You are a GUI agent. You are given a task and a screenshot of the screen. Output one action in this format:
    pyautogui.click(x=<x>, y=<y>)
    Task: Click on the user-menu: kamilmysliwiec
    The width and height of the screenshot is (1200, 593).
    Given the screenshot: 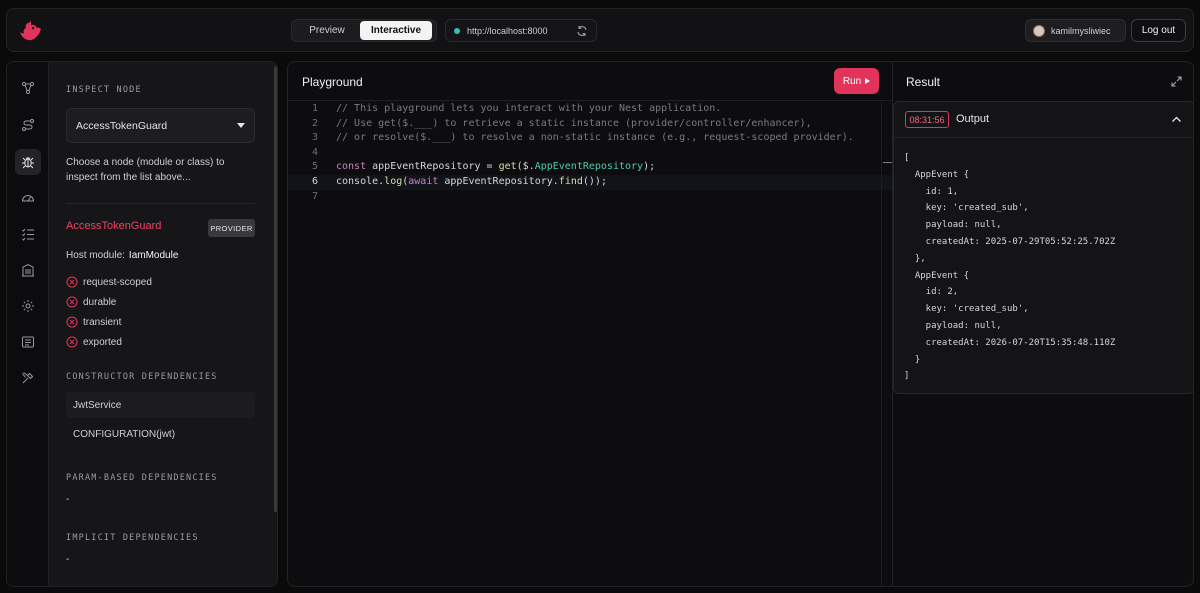 What is the action you would take?
    pyautogui.click(x=1075, y=30)
    